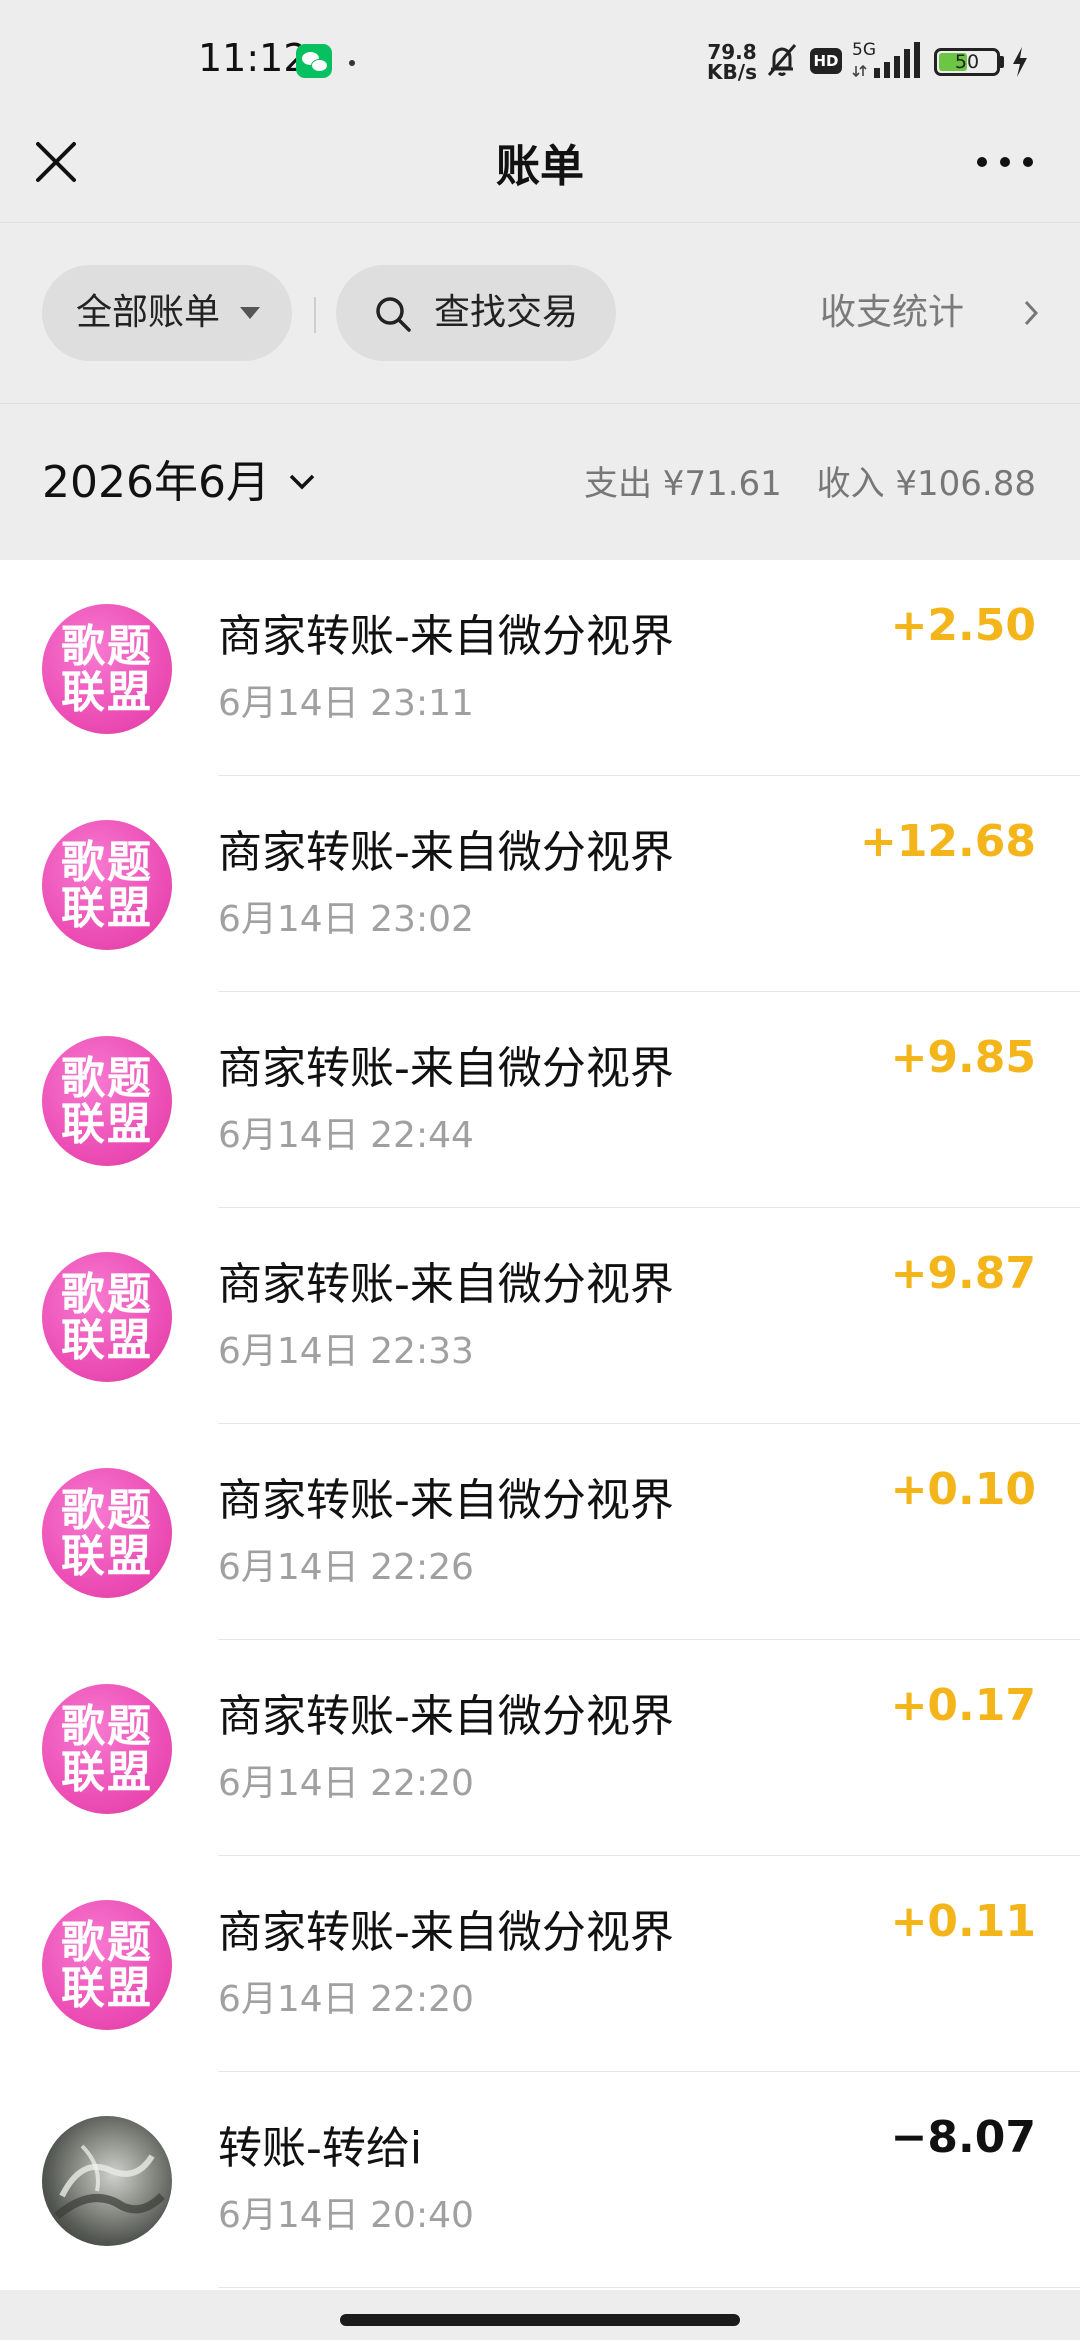 The width and height of the screenshot is (1080, 2340). I want to click on bell-off-icon, so click(782, 60).